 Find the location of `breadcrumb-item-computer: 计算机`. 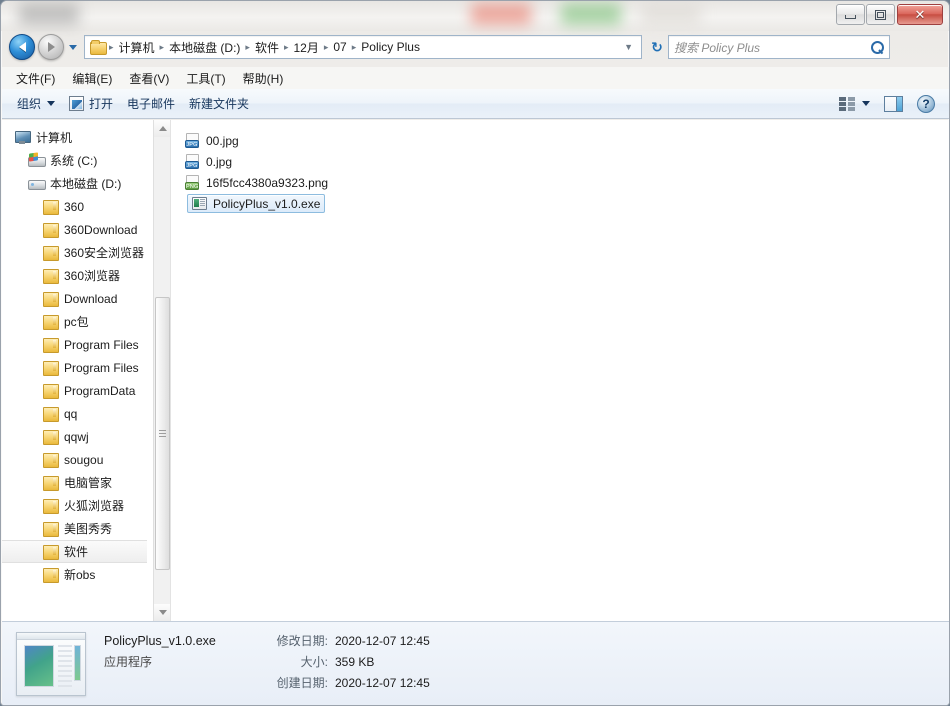

breadcrumb-item-computer: 计算机 is located at coordinates (137, 47).